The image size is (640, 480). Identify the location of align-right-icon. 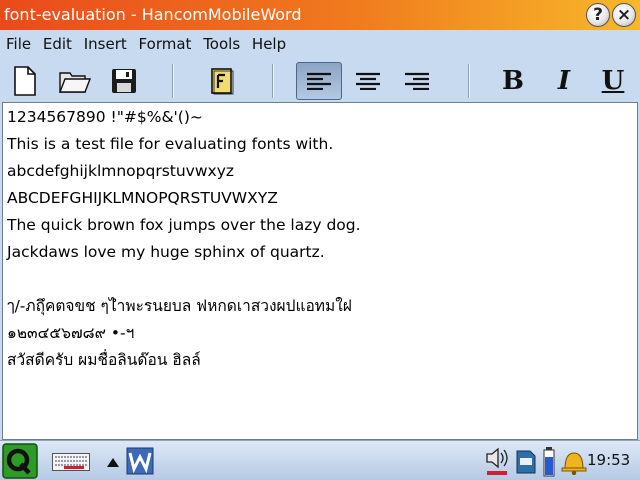
(417, 81).